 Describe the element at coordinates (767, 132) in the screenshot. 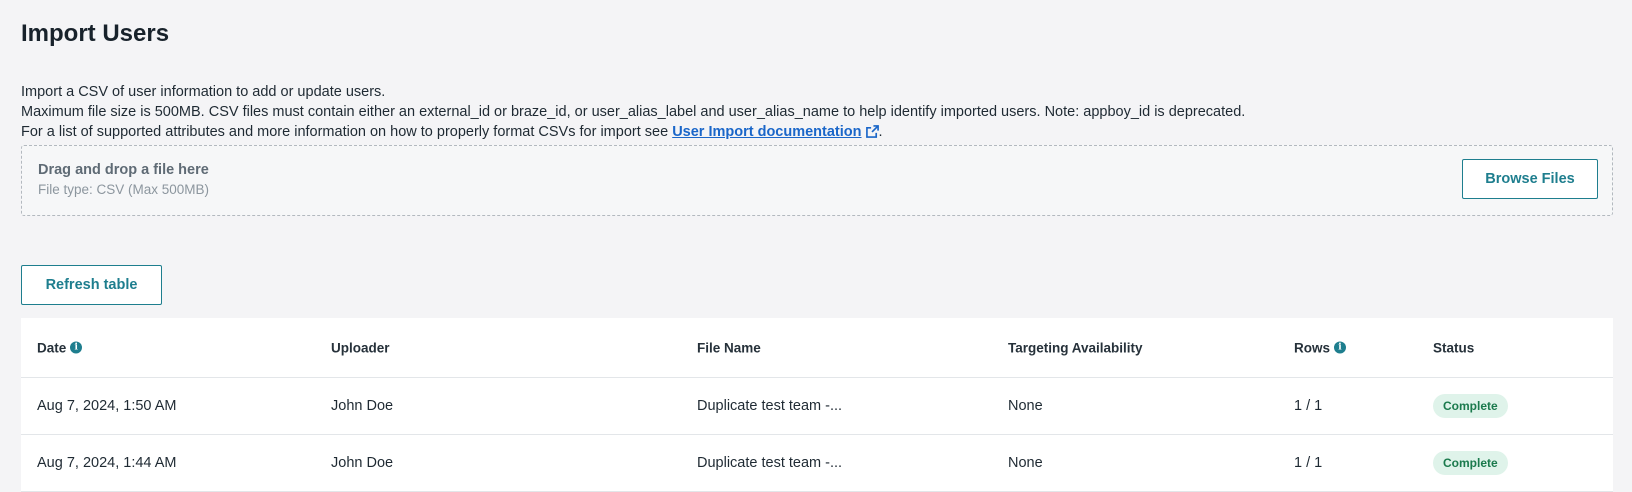

I see `doc-link-label: User Import documentation` at that location.